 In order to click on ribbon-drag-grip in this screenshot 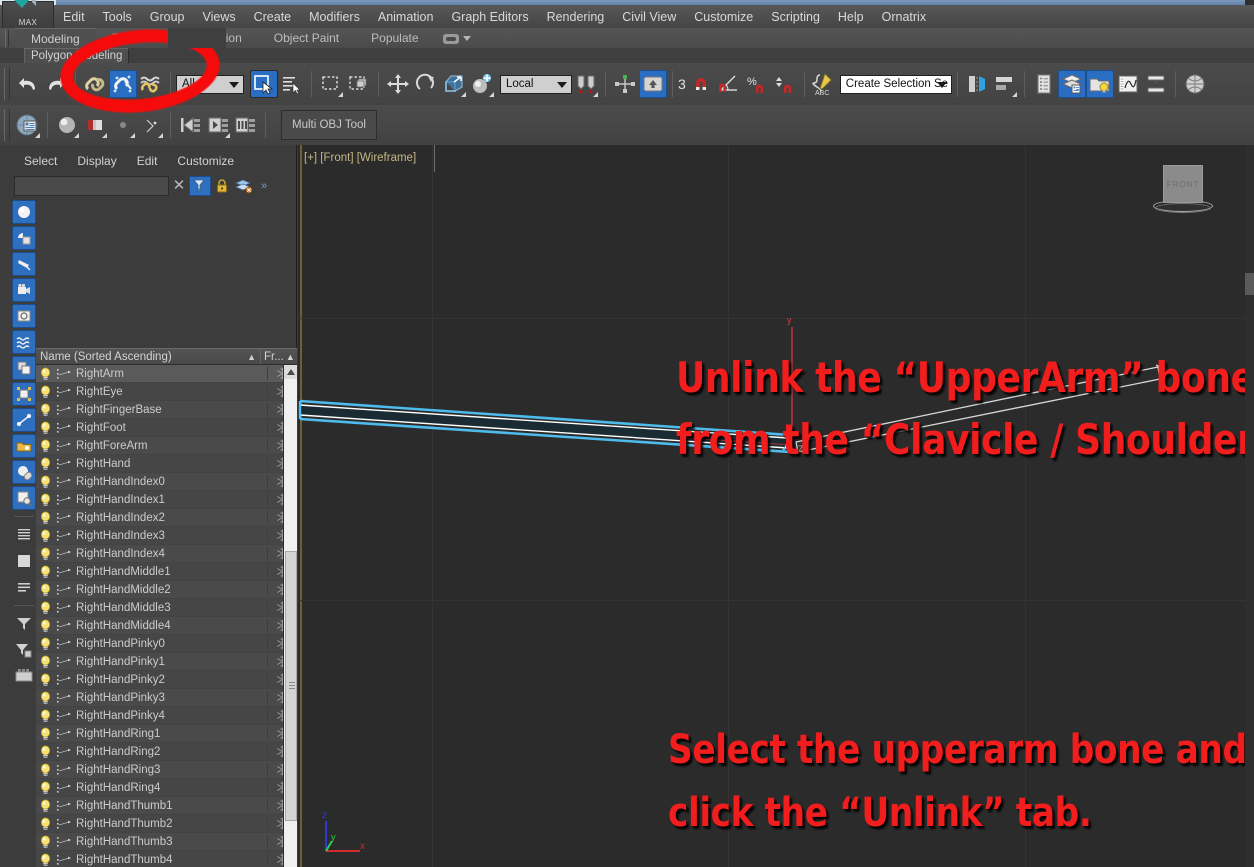, I will do `click(7, 38)`.